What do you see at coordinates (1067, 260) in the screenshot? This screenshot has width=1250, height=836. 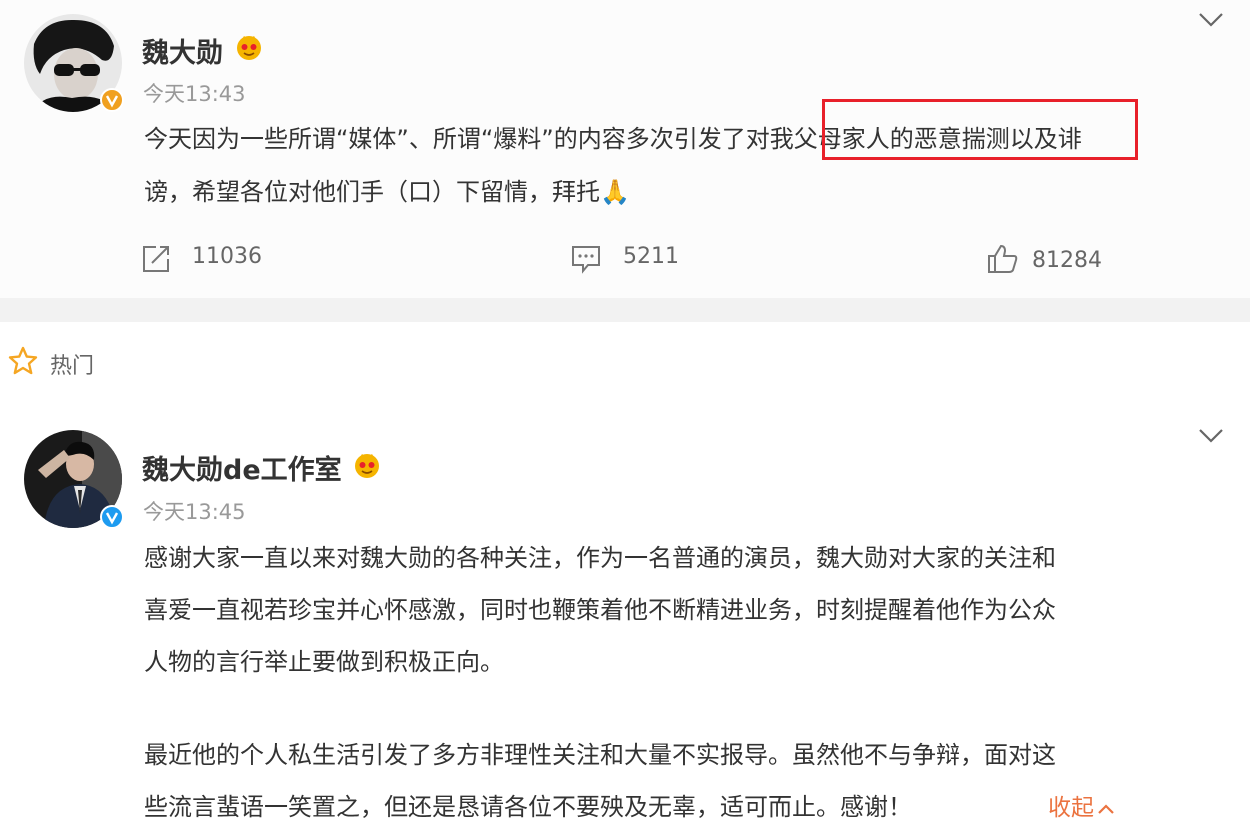 I see `like-count: 81284` at bounding box center [1067, 260].